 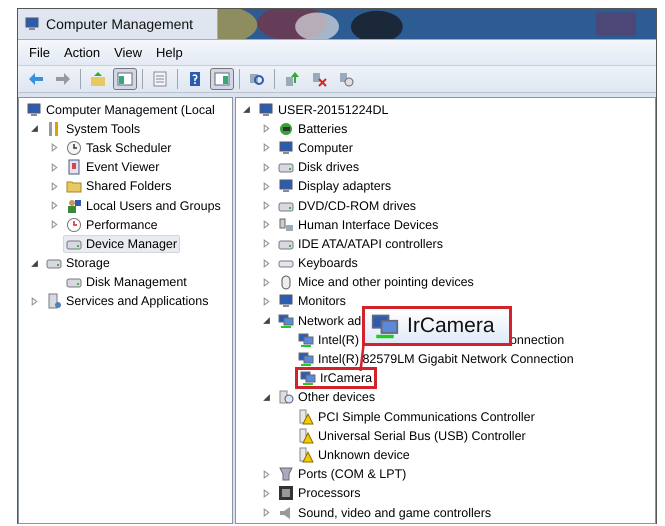 I want to click on tree-item: Intel(R), so click(x=328, y=339).